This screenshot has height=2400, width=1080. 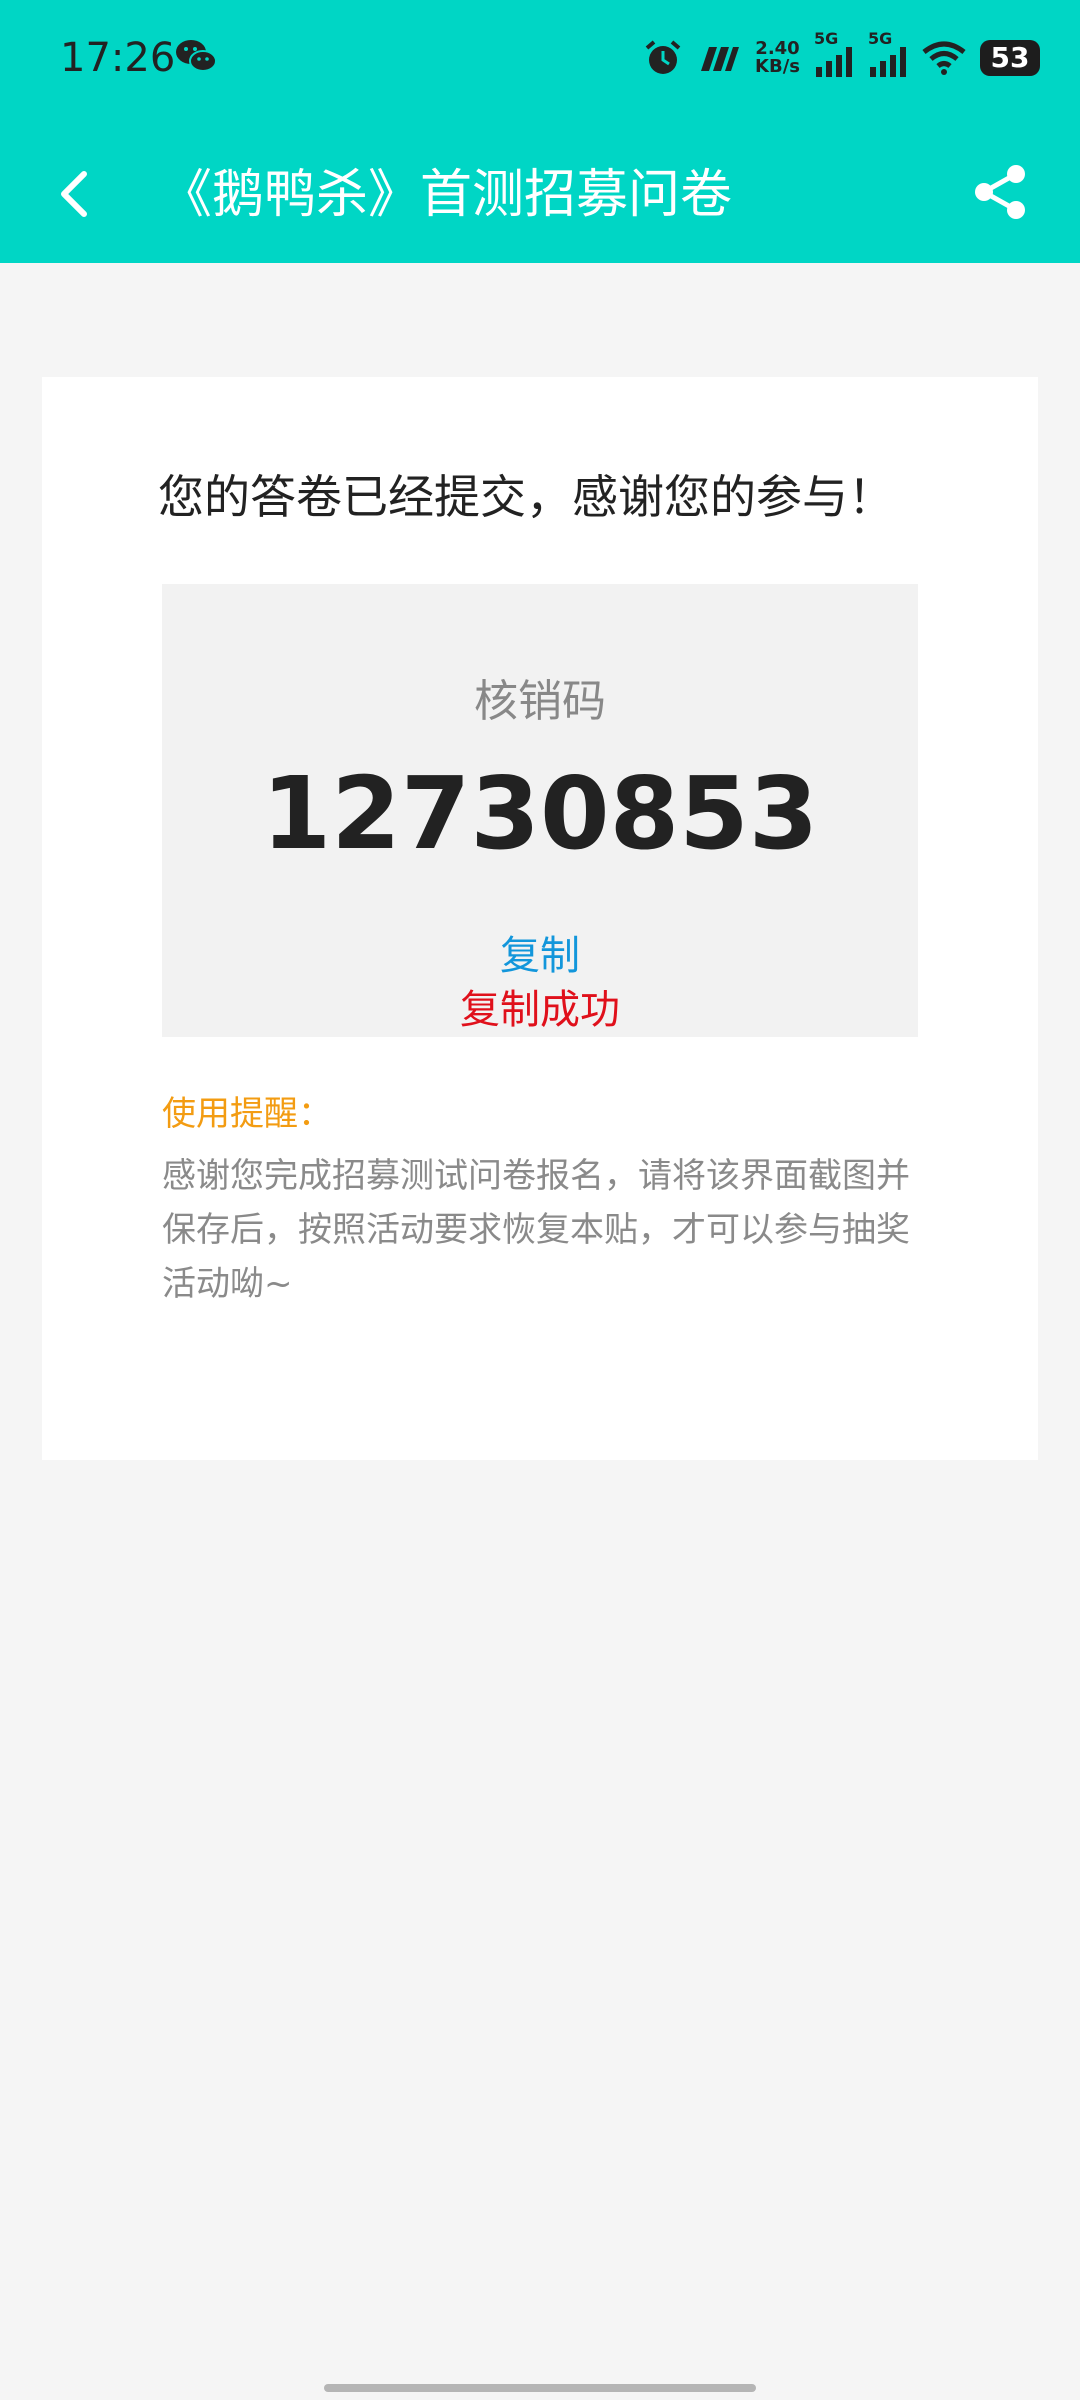 I want to click on status-time: 17:26, so click(x=118, y=58).